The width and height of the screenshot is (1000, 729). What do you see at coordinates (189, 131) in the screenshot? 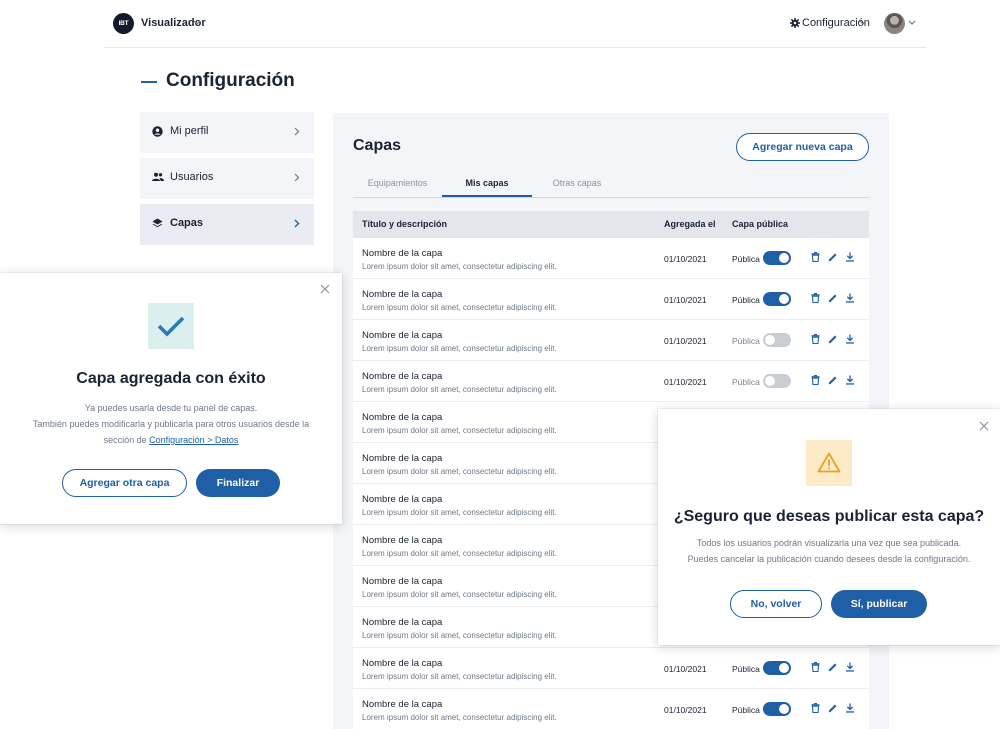
I see `sidebar-item-label: Mi perfil` at bounding box center [189, 131].